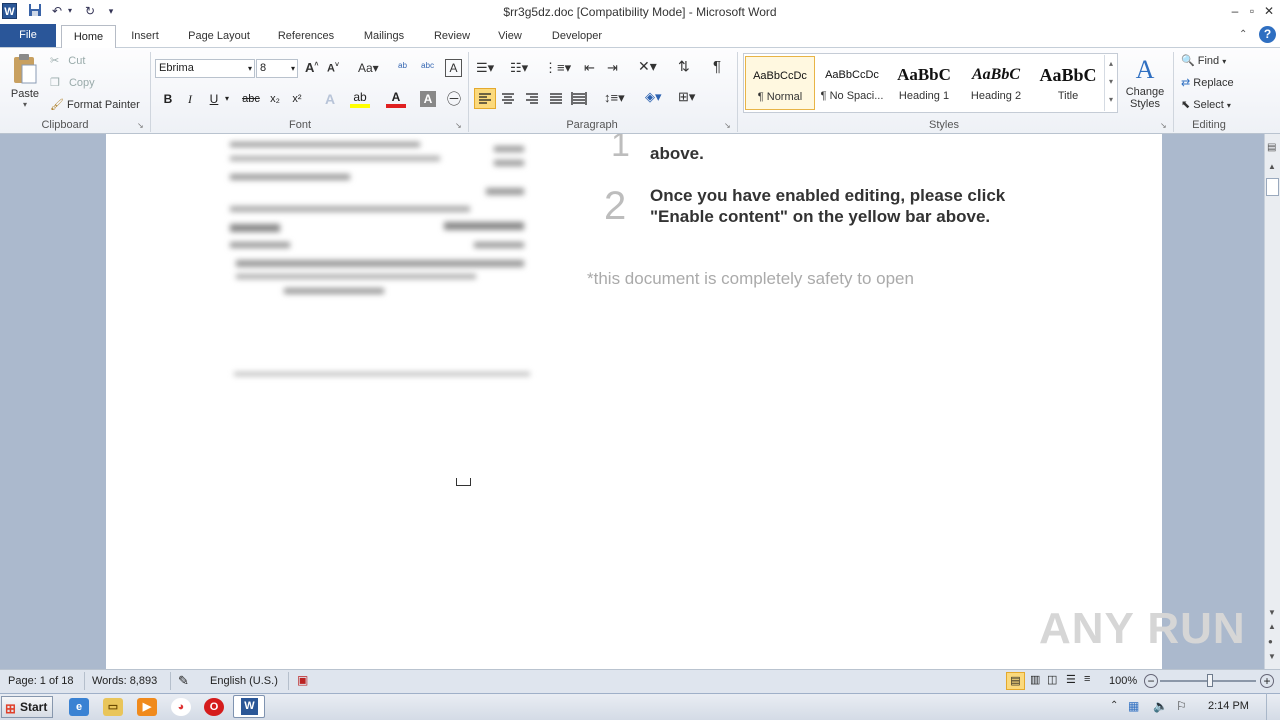 This screenshot has width=1280, height=720. What do you see at coordinates (145, 36) in the screenshot?
I see `tab-insert: Insert` at bounding box center [145, 36].